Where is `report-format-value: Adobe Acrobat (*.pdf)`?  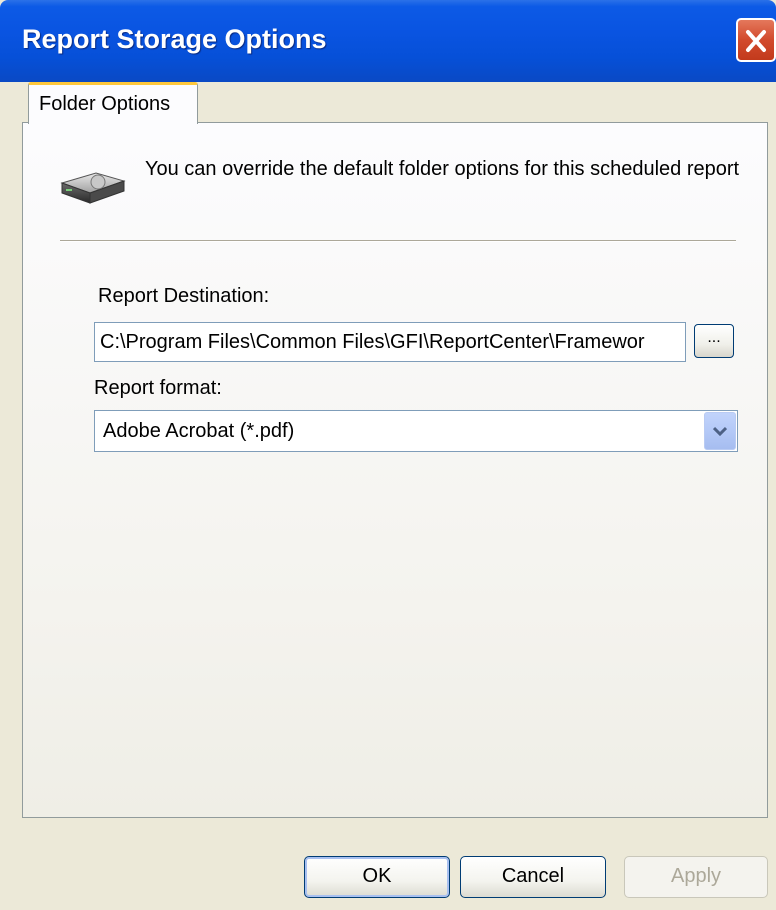
report-format-value: Adobe Acrobat (*.pdf) is located at coordinates (199, 431).